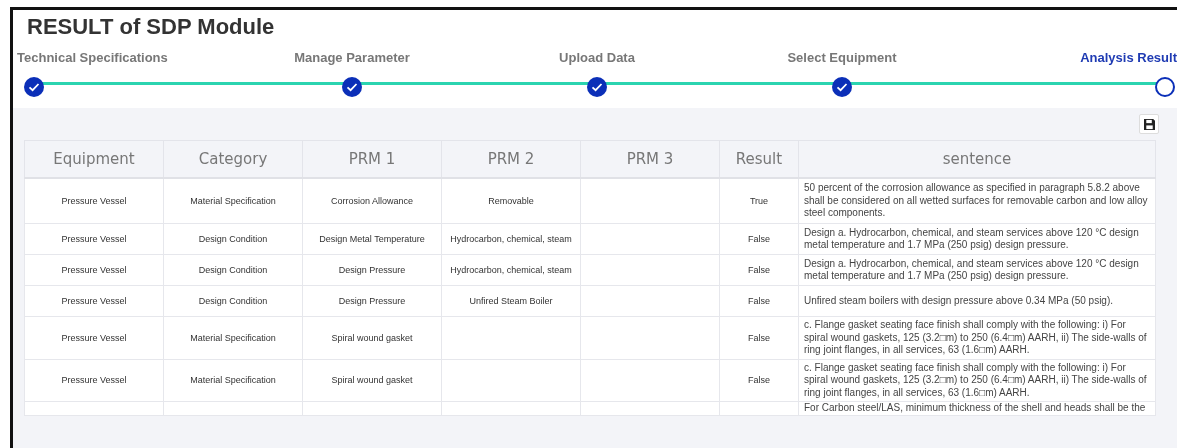 The height and width of the screenshot is (448, 1177). I want to click on column-header: Result, so click(759, 159).